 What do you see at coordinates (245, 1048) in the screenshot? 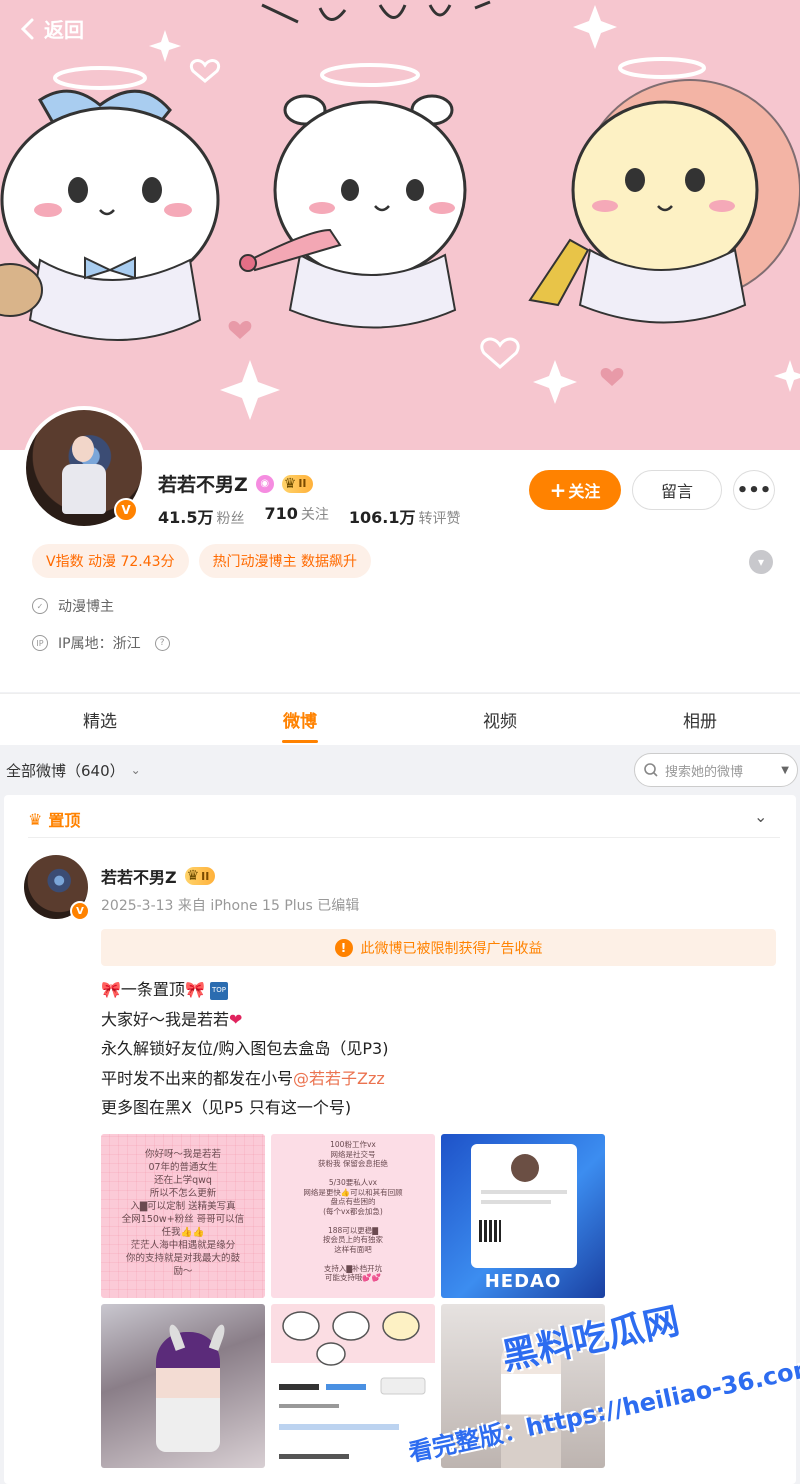
I see `post-line-3: 永久解锁好友位/购入图包去盒岛（见P3)` at bounding box center [245, 1048].